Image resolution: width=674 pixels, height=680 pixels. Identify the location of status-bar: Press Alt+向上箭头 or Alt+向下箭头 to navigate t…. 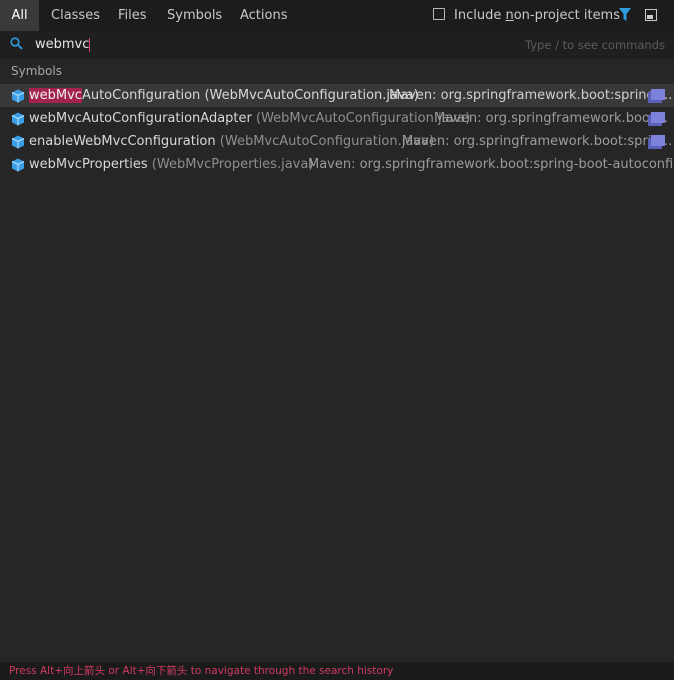
(337, 671).